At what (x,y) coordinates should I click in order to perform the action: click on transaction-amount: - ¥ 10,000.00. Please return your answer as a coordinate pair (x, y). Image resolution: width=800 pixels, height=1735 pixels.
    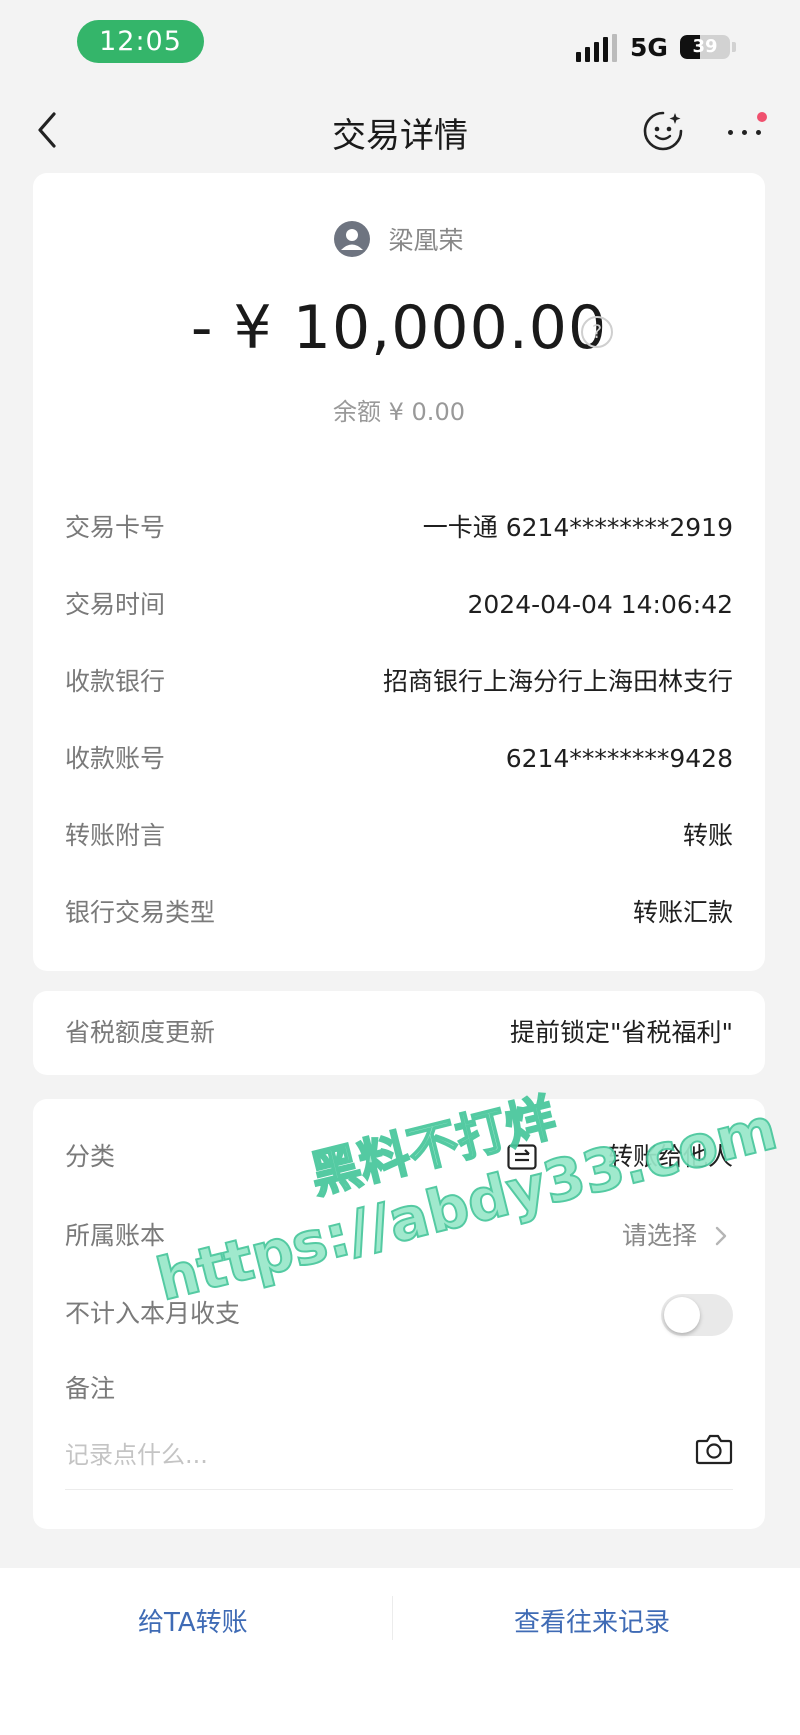
    Looking at the image, I should click on (399, 328).